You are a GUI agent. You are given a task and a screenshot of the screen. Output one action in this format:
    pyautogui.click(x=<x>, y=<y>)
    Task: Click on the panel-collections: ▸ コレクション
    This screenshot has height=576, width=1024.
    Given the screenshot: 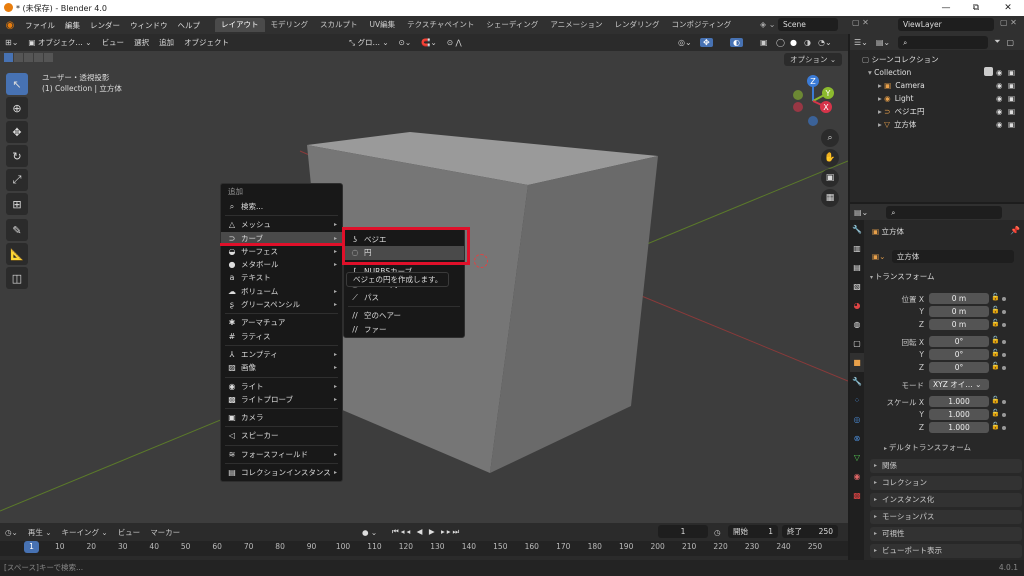 What is the action you would take?
    pyautogui.click(x=946, y=483)
    